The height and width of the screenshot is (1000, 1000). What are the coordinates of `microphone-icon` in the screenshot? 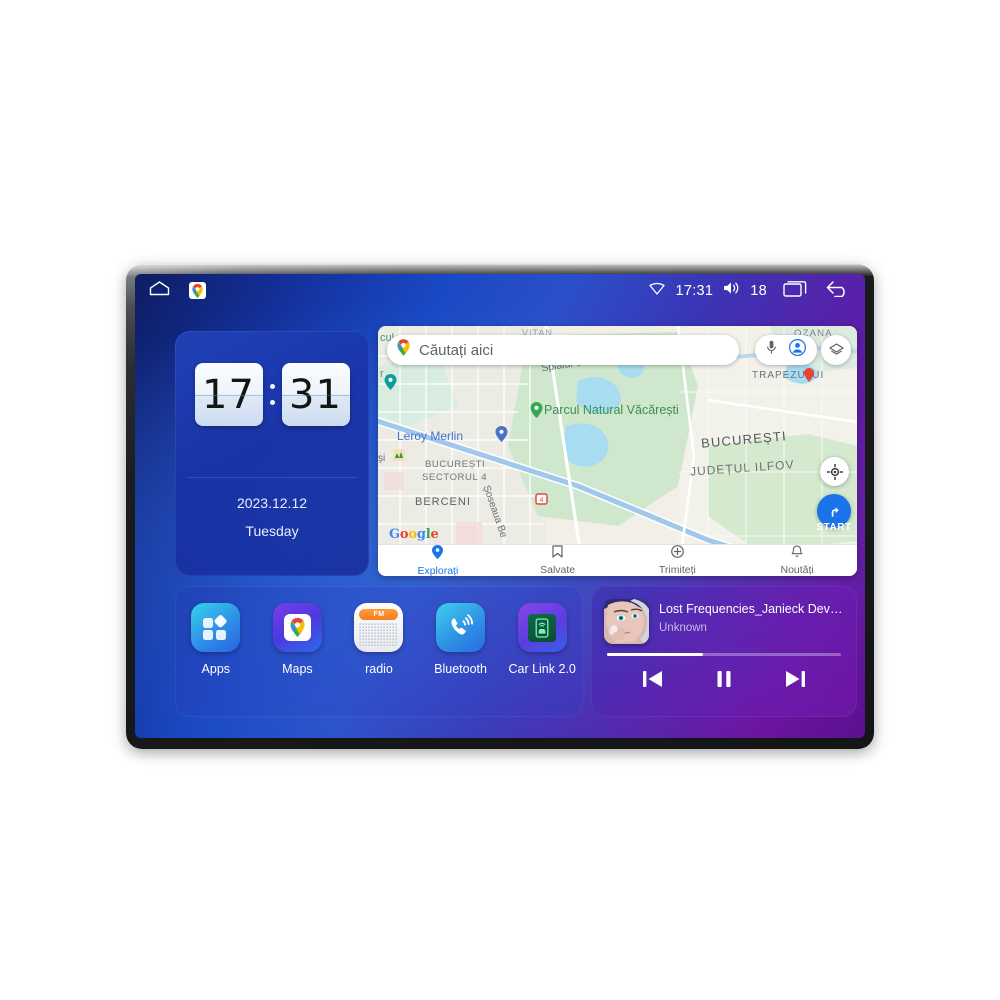 It's located at (771, 350).